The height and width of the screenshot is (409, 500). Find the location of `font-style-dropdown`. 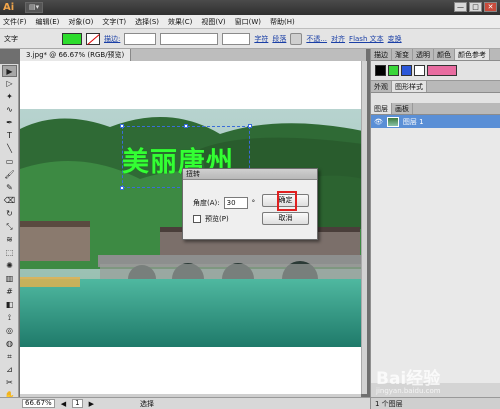

font-style-dropdown is located at coordinates (236, 38).